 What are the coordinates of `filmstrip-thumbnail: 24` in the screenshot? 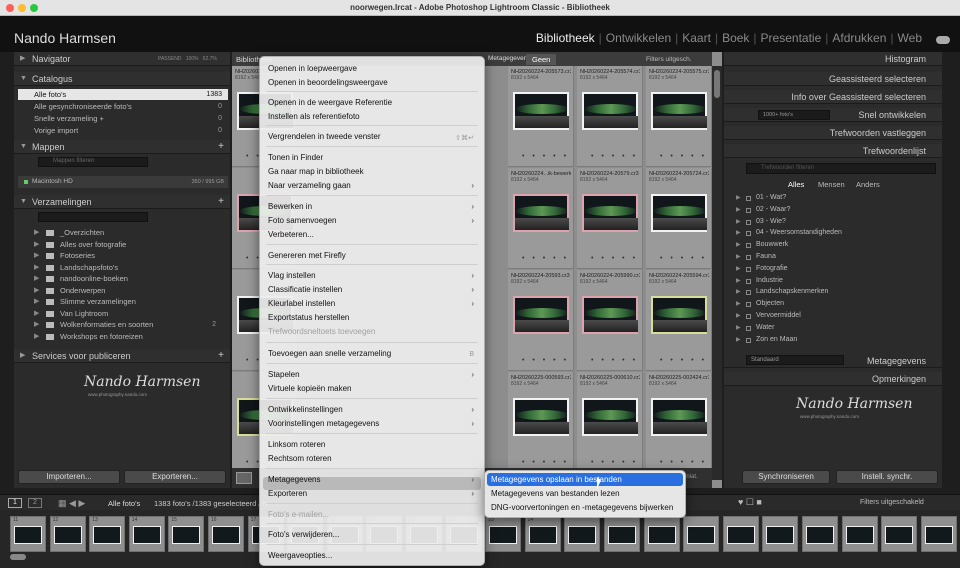 It's located at (542, 534).